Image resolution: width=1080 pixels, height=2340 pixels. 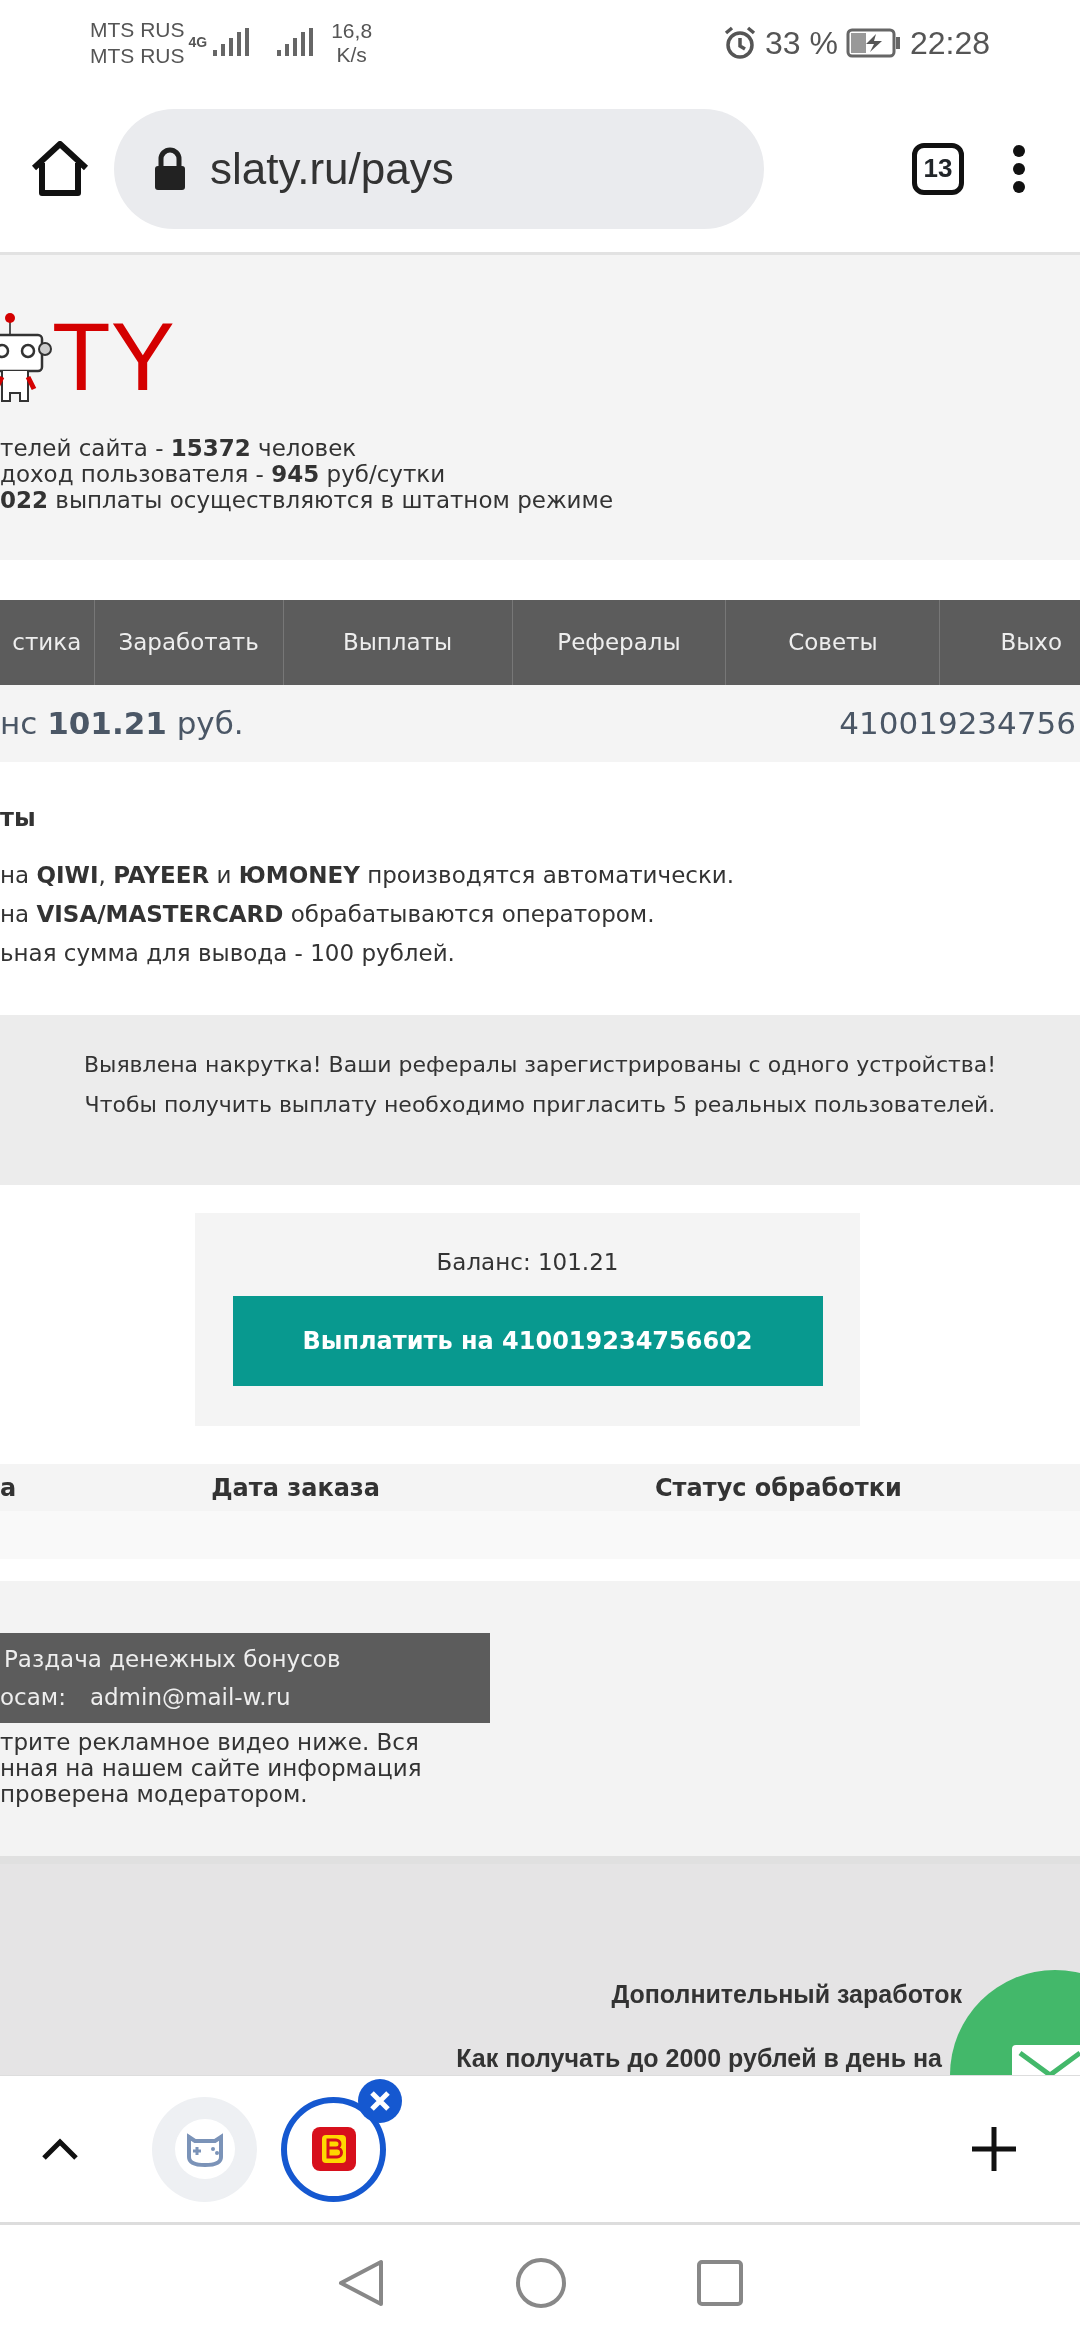 I want to click on url-field: slaty.ru/pays, so click(x=439, y=168).